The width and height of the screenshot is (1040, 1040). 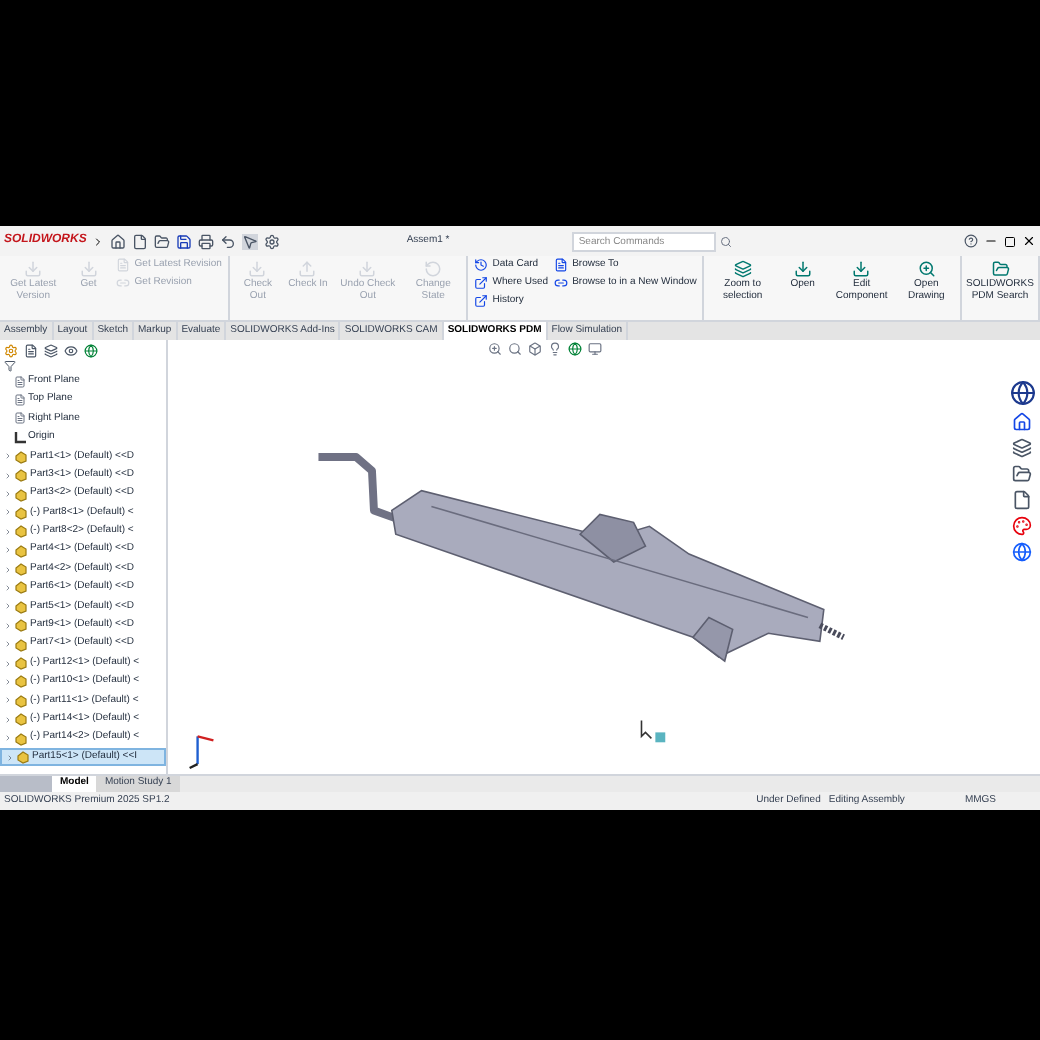 I want to click on file-icon, so click(x=1022, y=500).